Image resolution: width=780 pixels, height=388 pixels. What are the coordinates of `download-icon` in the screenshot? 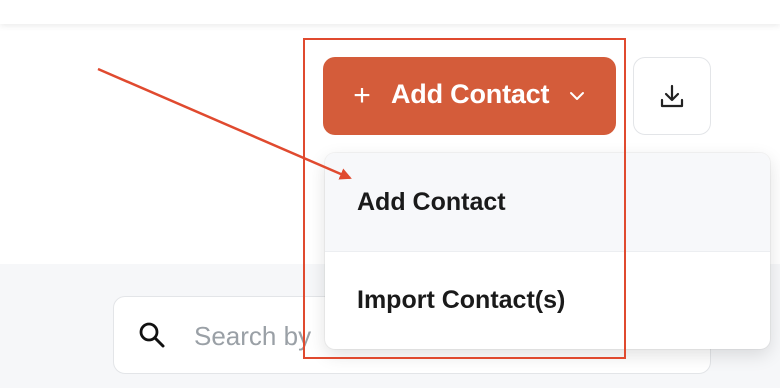 It's located at (672, 96).